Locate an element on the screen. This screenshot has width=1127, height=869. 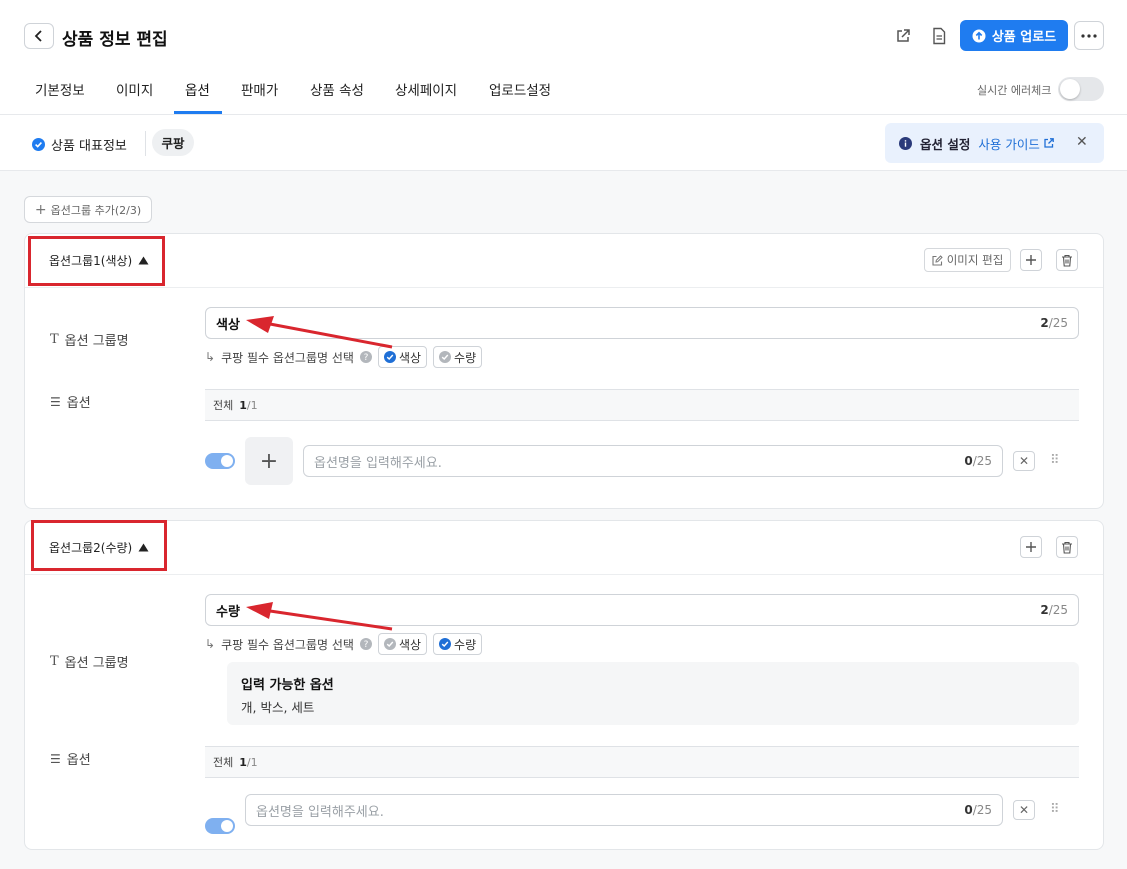
group-title: 옵션그룹1(색상) is located at coordinates (99, 260).